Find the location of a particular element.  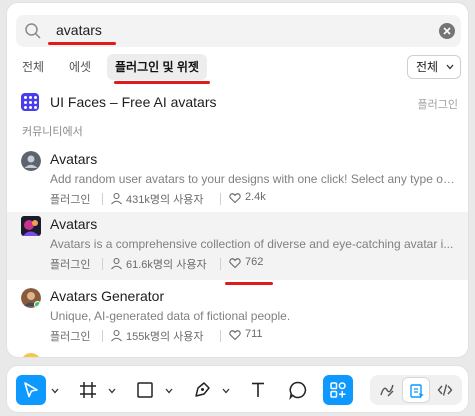

list-item-partial is located at coordinates (237, 354).